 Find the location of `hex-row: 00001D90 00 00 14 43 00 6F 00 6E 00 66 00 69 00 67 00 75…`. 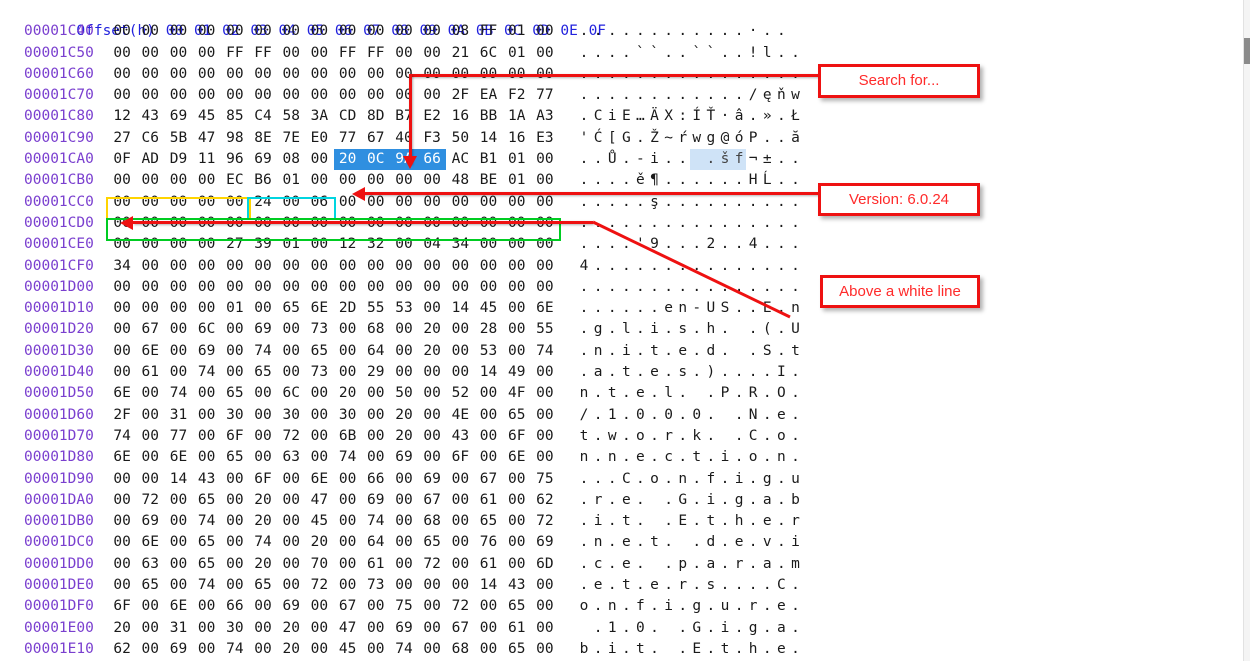

hex-row: 00001D90 00 00 14 43 00 6F 00 6E 00 66 00 69 00 67 00 75… is located at coordinates (400, 479).